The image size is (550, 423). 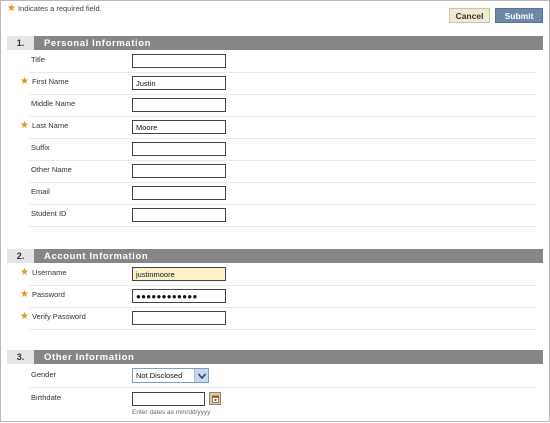 What do you see at coordinates (179, 171) in the screenshot?
I see `other-name-field` at bounding box center [179, 171].